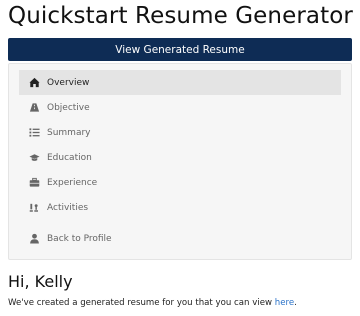 This screenshot has height=316, width=360. Describe the element at coordinates (180, 157) in the screenshot. I see `sidebar-item-education: Education` at that location.